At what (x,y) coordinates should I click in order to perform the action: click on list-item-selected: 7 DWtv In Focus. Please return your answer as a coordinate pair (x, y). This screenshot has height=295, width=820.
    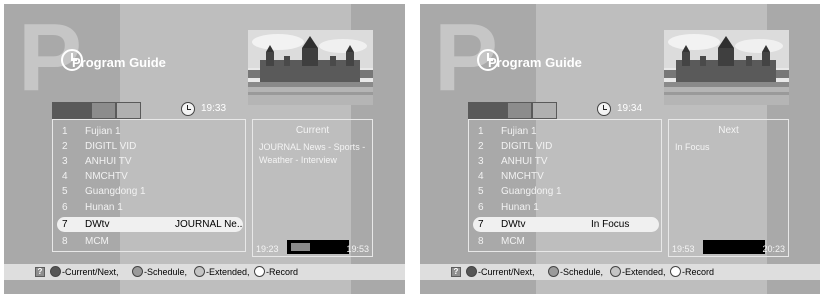
    Looking at the image, I should click on (566, 224).